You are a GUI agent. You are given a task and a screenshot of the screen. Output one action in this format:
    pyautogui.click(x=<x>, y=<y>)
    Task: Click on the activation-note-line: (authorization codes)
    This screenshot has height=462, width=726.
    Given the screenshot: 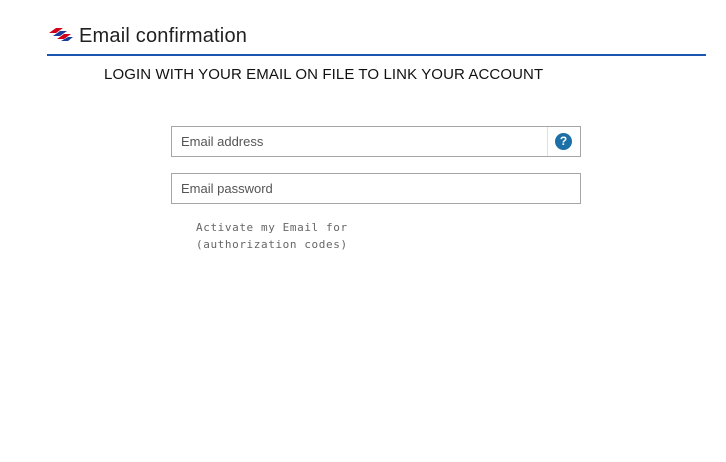 What is the action you would take?
    pyautogui.click(x=272, y=244)
    